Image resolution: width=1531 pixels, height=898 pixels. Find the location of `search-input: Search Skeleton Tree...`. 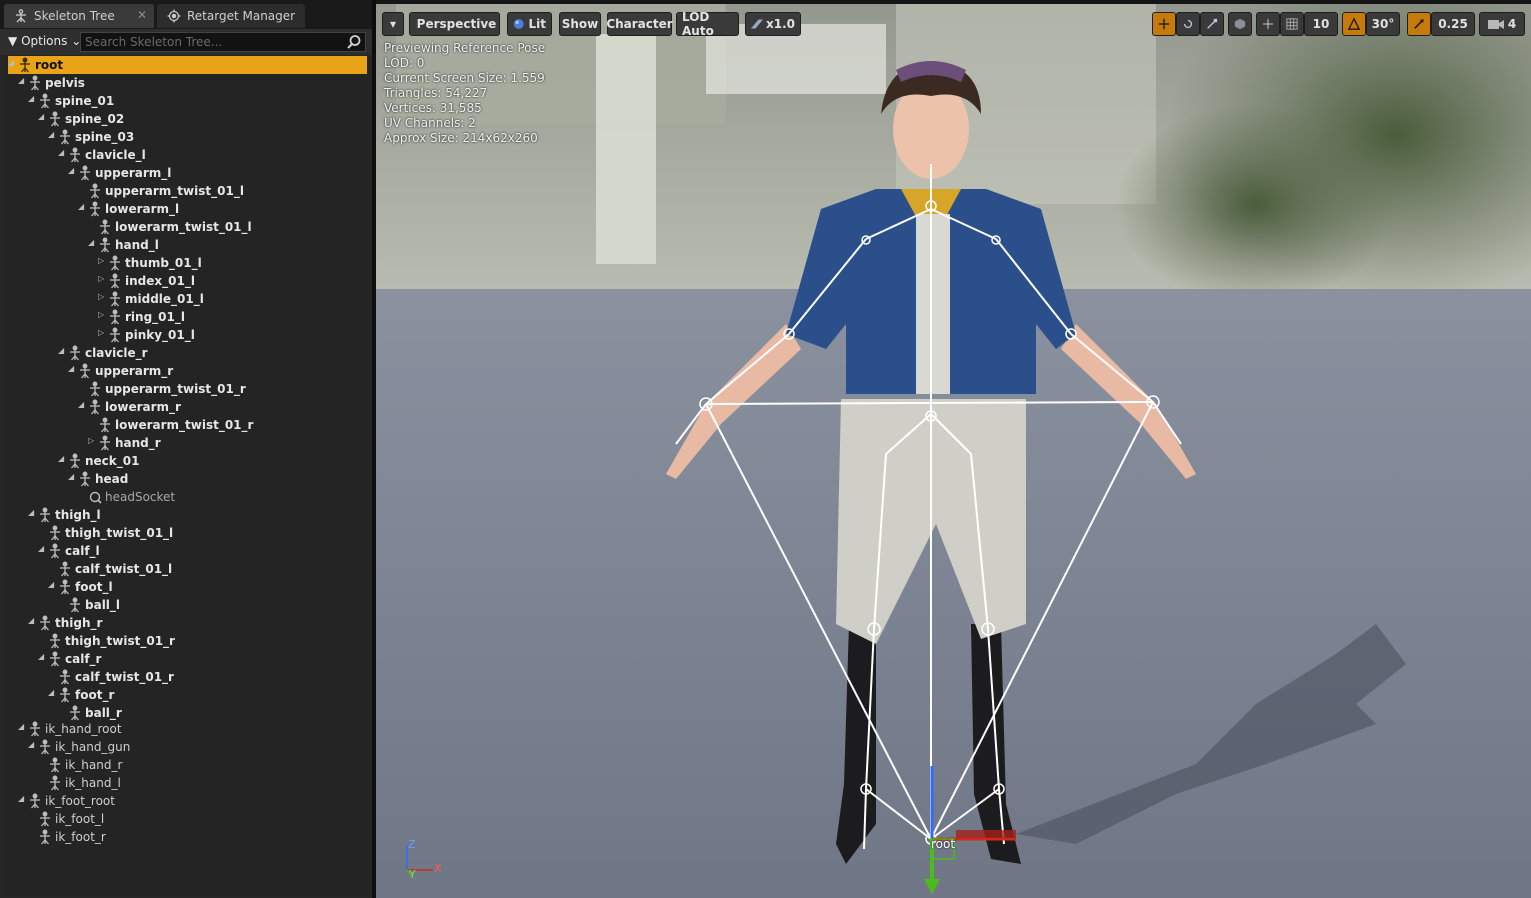

search-input: Search Skeleton Tree... is located at coordinates (223, 42).